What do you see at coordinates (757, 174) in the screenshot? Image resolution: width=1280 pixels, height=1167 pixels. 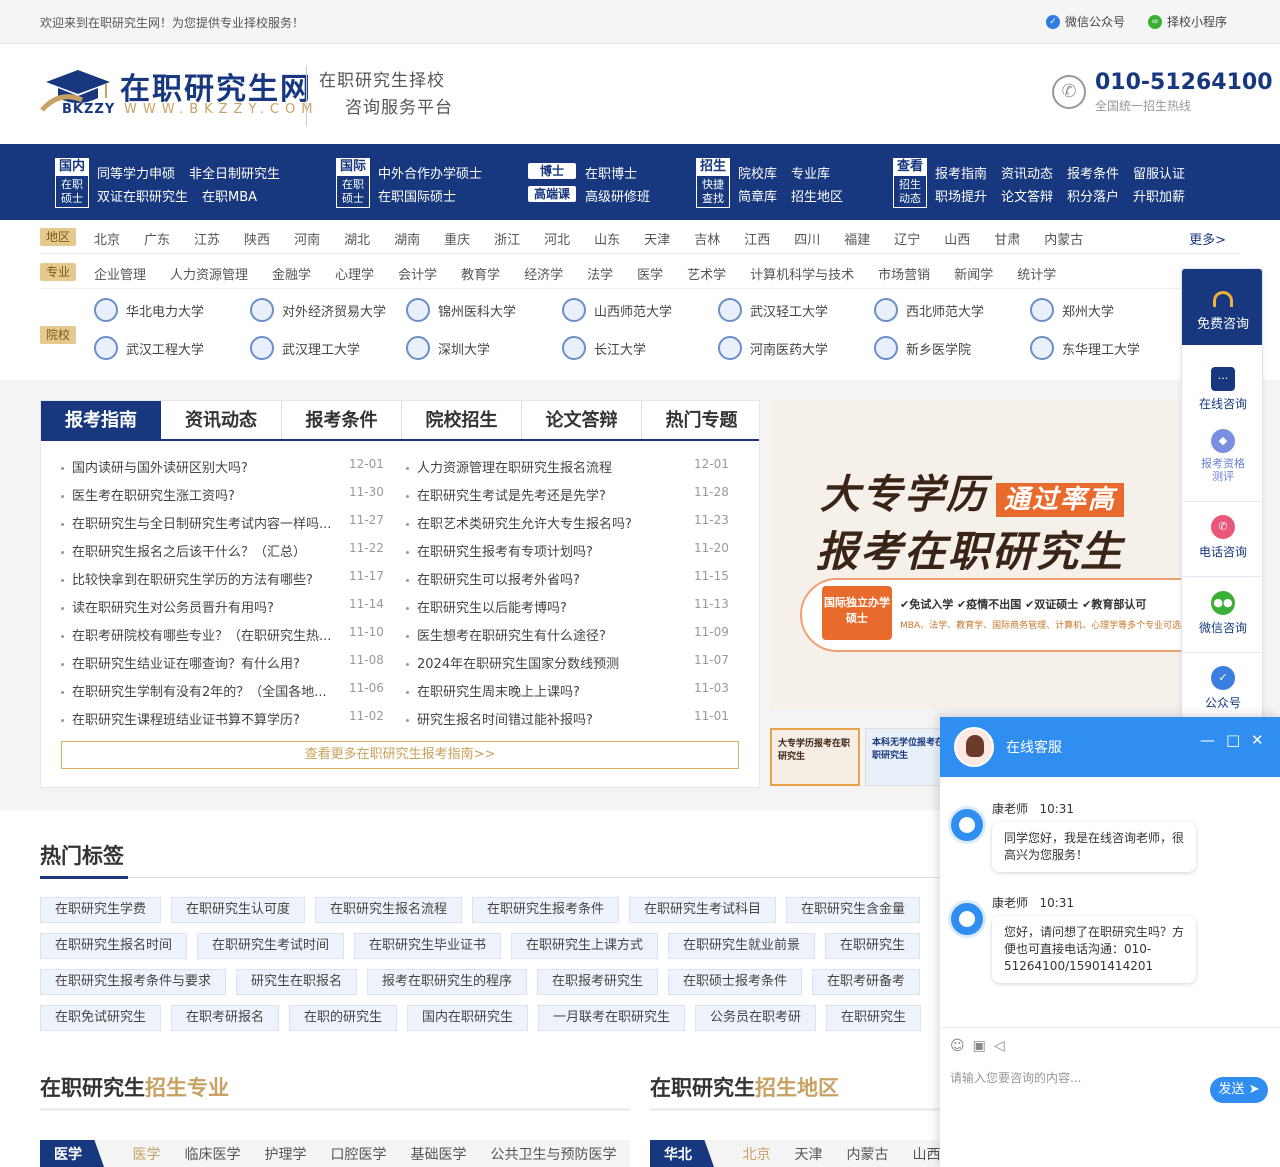 I see `nav-link: 院校库` at bounding box center [757, 174].